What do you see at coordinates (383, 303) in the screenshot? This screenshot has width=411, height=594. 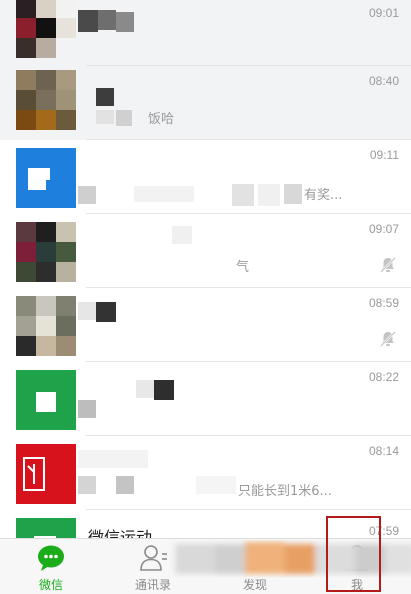 I see `chat-time: 08:59` at bounding box center [383, 303].